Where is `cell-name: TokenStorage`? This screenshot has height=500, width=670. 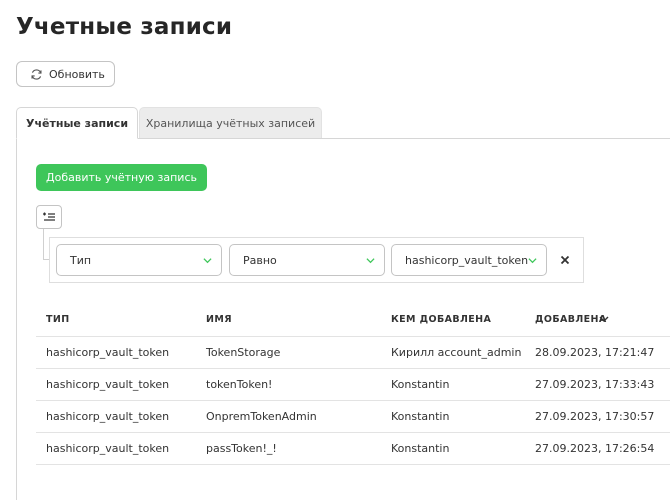 cell-name: TokenStorage is located at coordinates (243, 352).